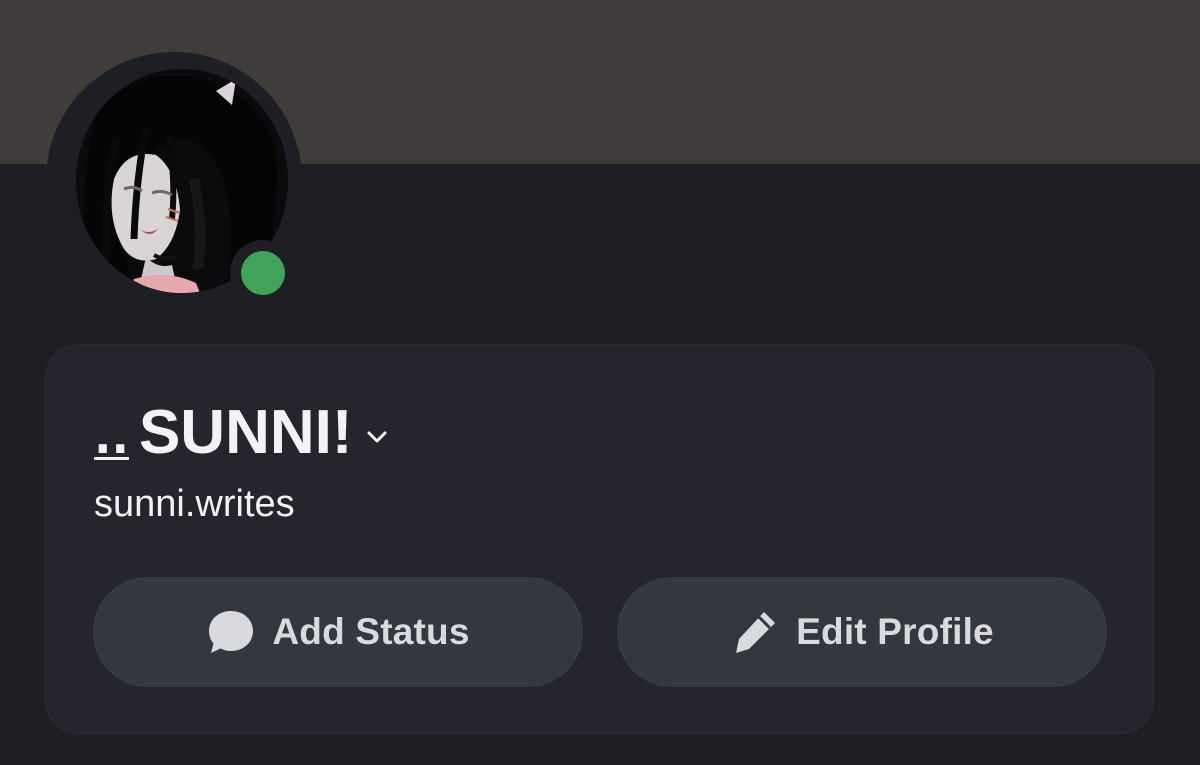 This screenshot has height=765, width=1200. What do you see at coordinates (245, 432) in the screenshot?
I see `display-name: SUNNI!` at bounding box center [245, 432].